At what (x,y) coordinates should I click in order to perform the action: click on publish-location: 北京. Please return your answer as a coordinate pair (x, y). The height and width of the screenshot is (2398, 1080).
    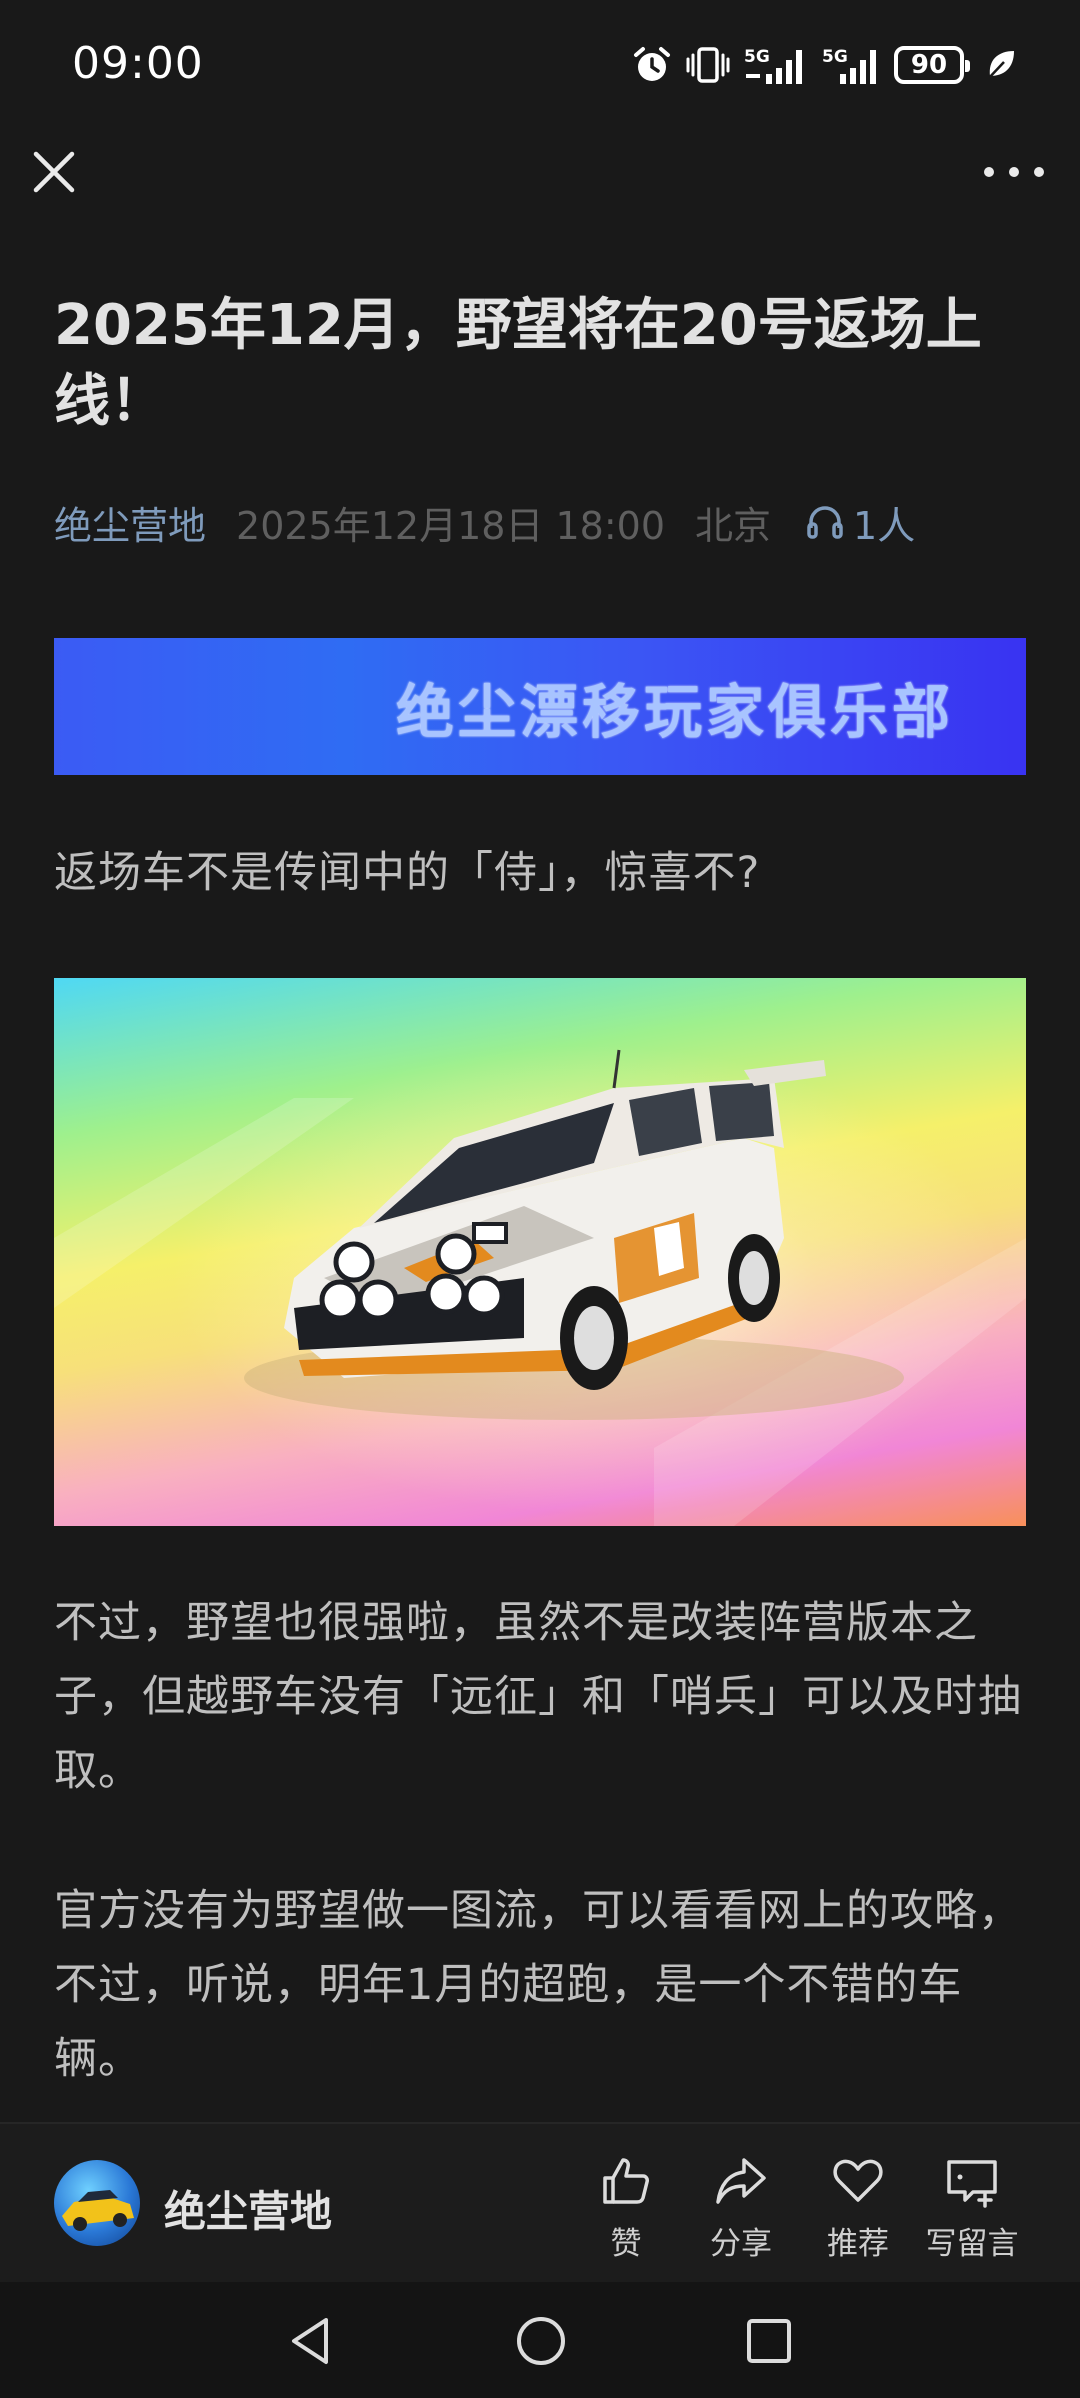
    Looking at the image, I should click on (733, 525).